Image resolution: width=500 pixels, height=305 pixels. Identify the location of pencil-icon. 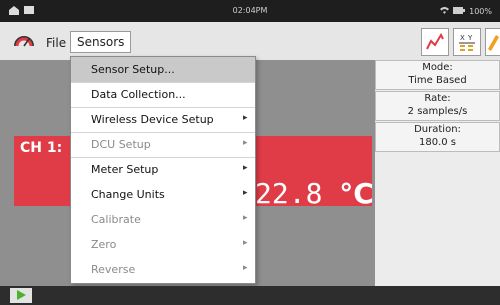
(492, 42).